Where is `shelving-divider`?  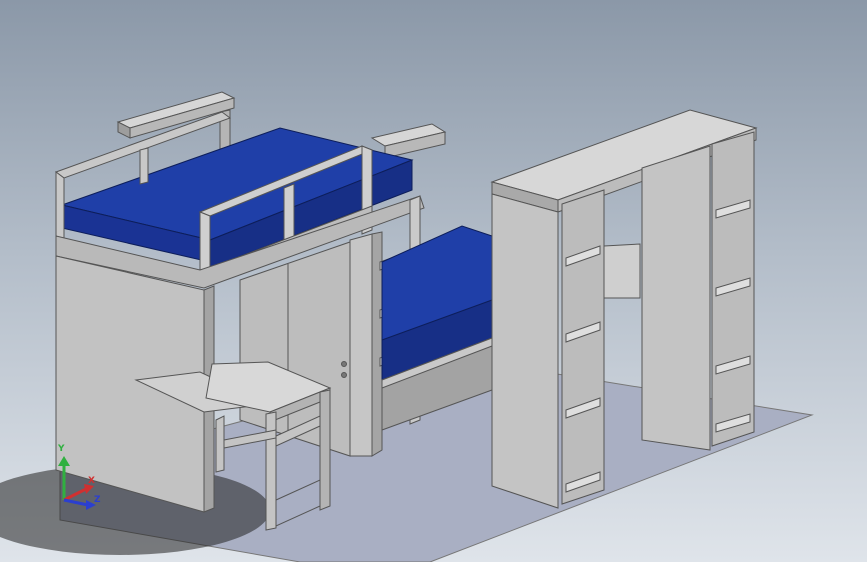
shelving-divider is located at coordinates (676, 298).